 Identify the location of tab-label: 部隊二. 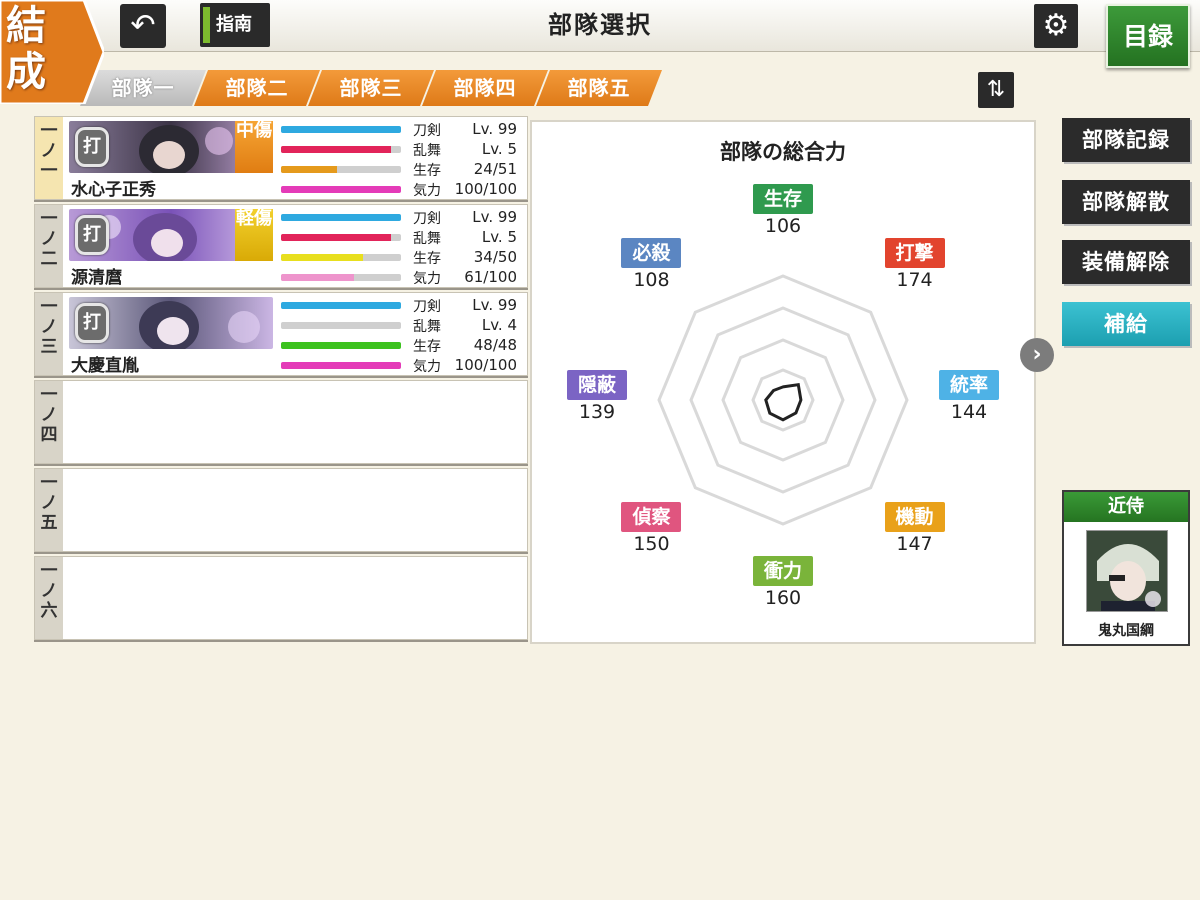
(257, 88).